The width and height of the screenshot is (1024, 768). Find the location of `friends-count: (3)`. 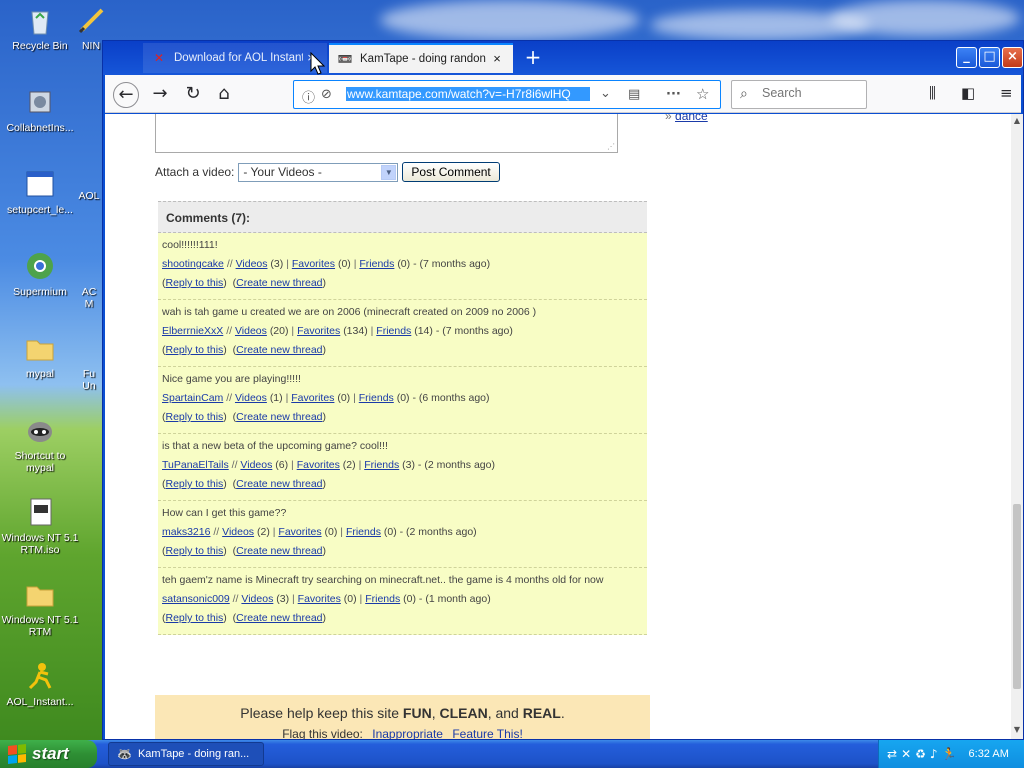

friends-count: (3) is located at coordinates (408, 465).